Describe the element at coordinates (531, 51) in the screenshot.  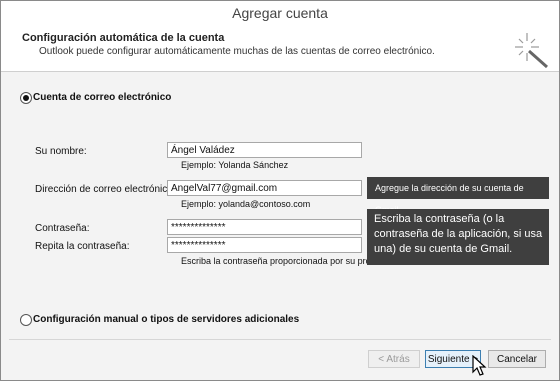
I see `magic-wand-icon` at that location.